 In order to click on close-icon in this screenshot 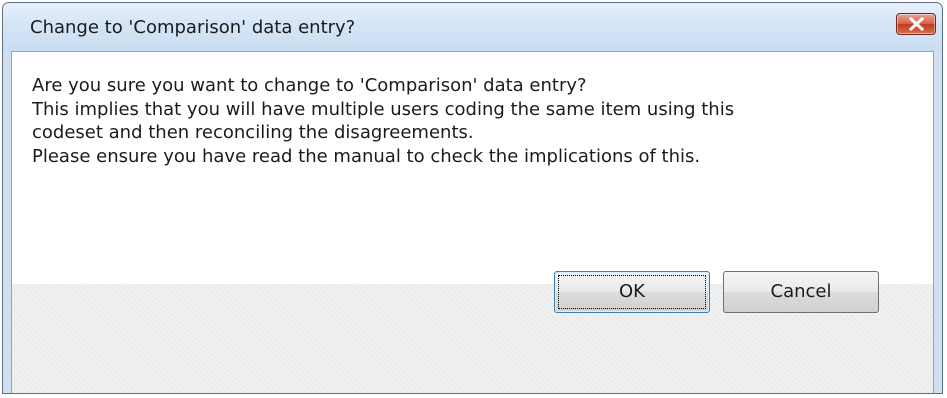, I will do `click(916, 24)`.